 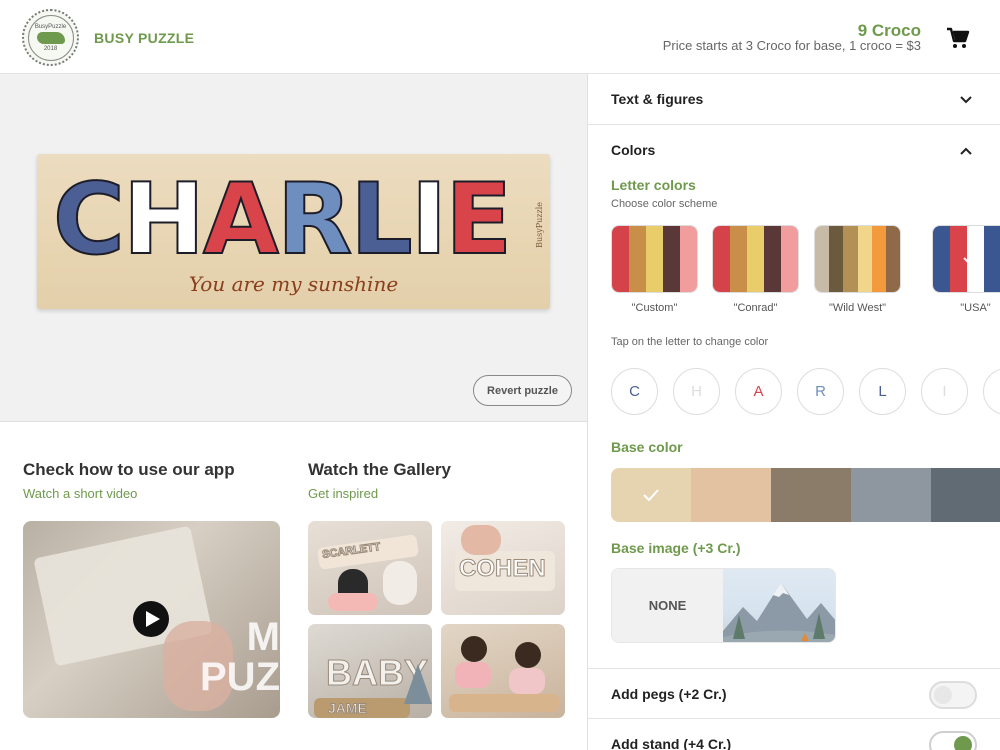 I want to click on logo-badge: BusyPuzzle 2018, so click(x=50, y=37).